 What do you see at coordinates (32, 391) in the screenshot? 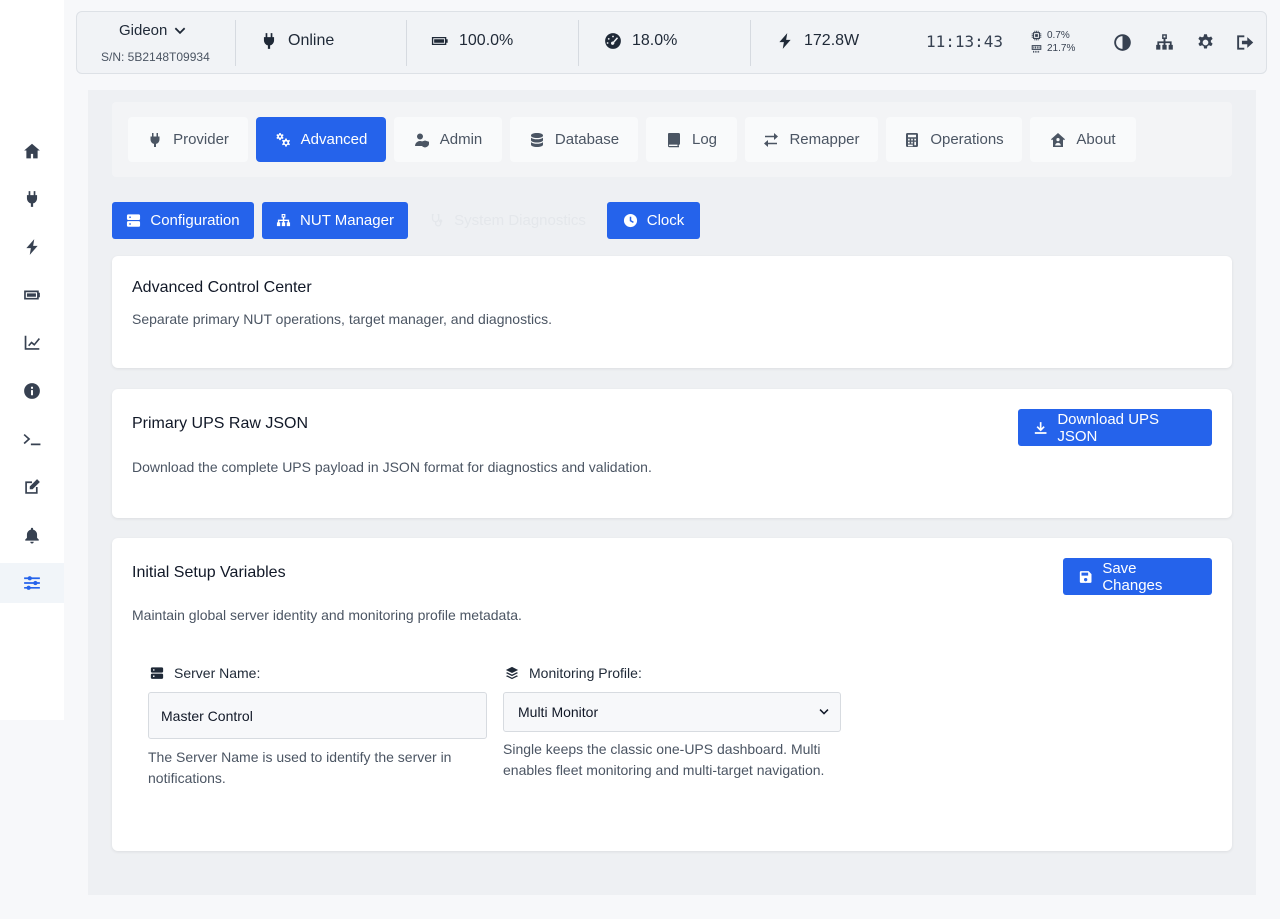
I see `sidebar-item-info` at bounding box center [32, 391].